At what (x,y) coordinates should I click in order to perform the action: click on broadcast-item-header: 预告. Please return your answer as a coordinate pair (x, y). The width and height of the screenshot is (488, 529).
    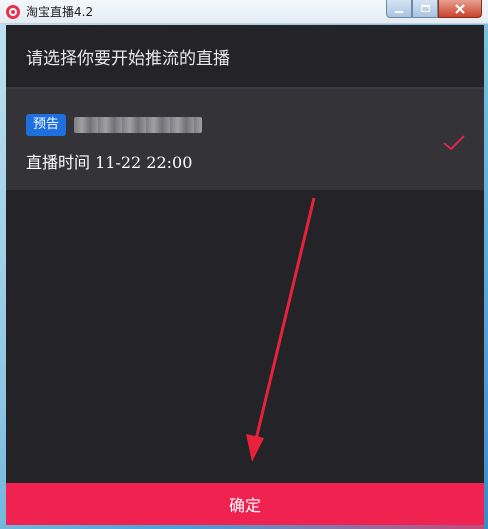
    Looking at the image, I should click on (114, 125).